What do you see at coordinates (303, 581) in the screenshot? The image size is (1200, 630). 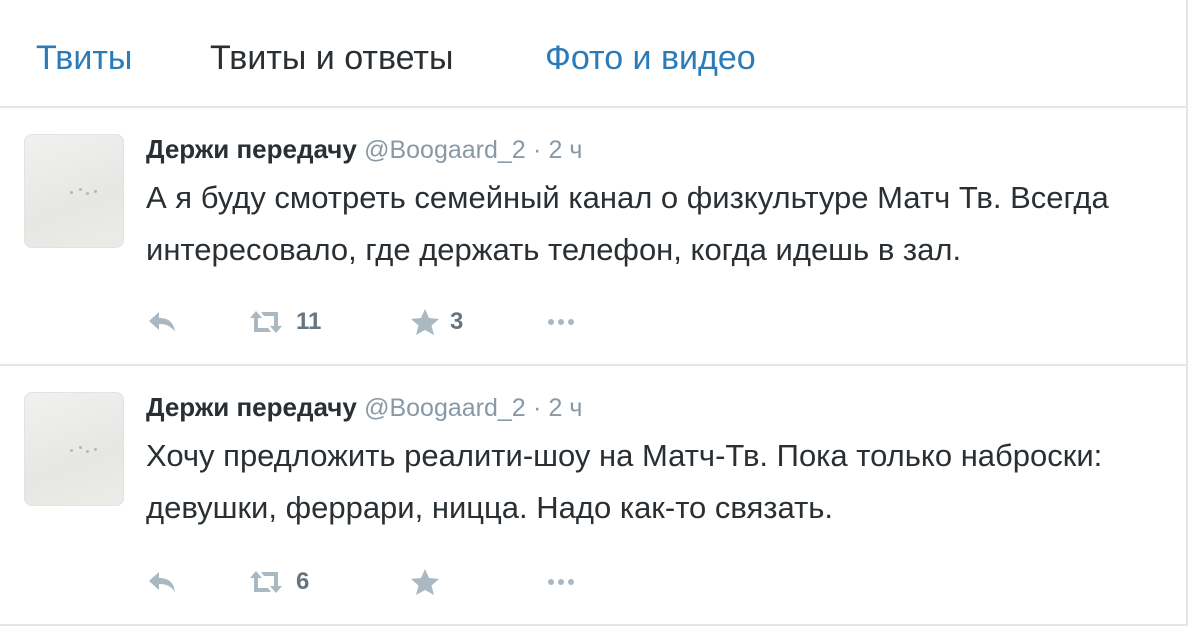 I see `retweet-count: 6` at bounding box center [303, 581].